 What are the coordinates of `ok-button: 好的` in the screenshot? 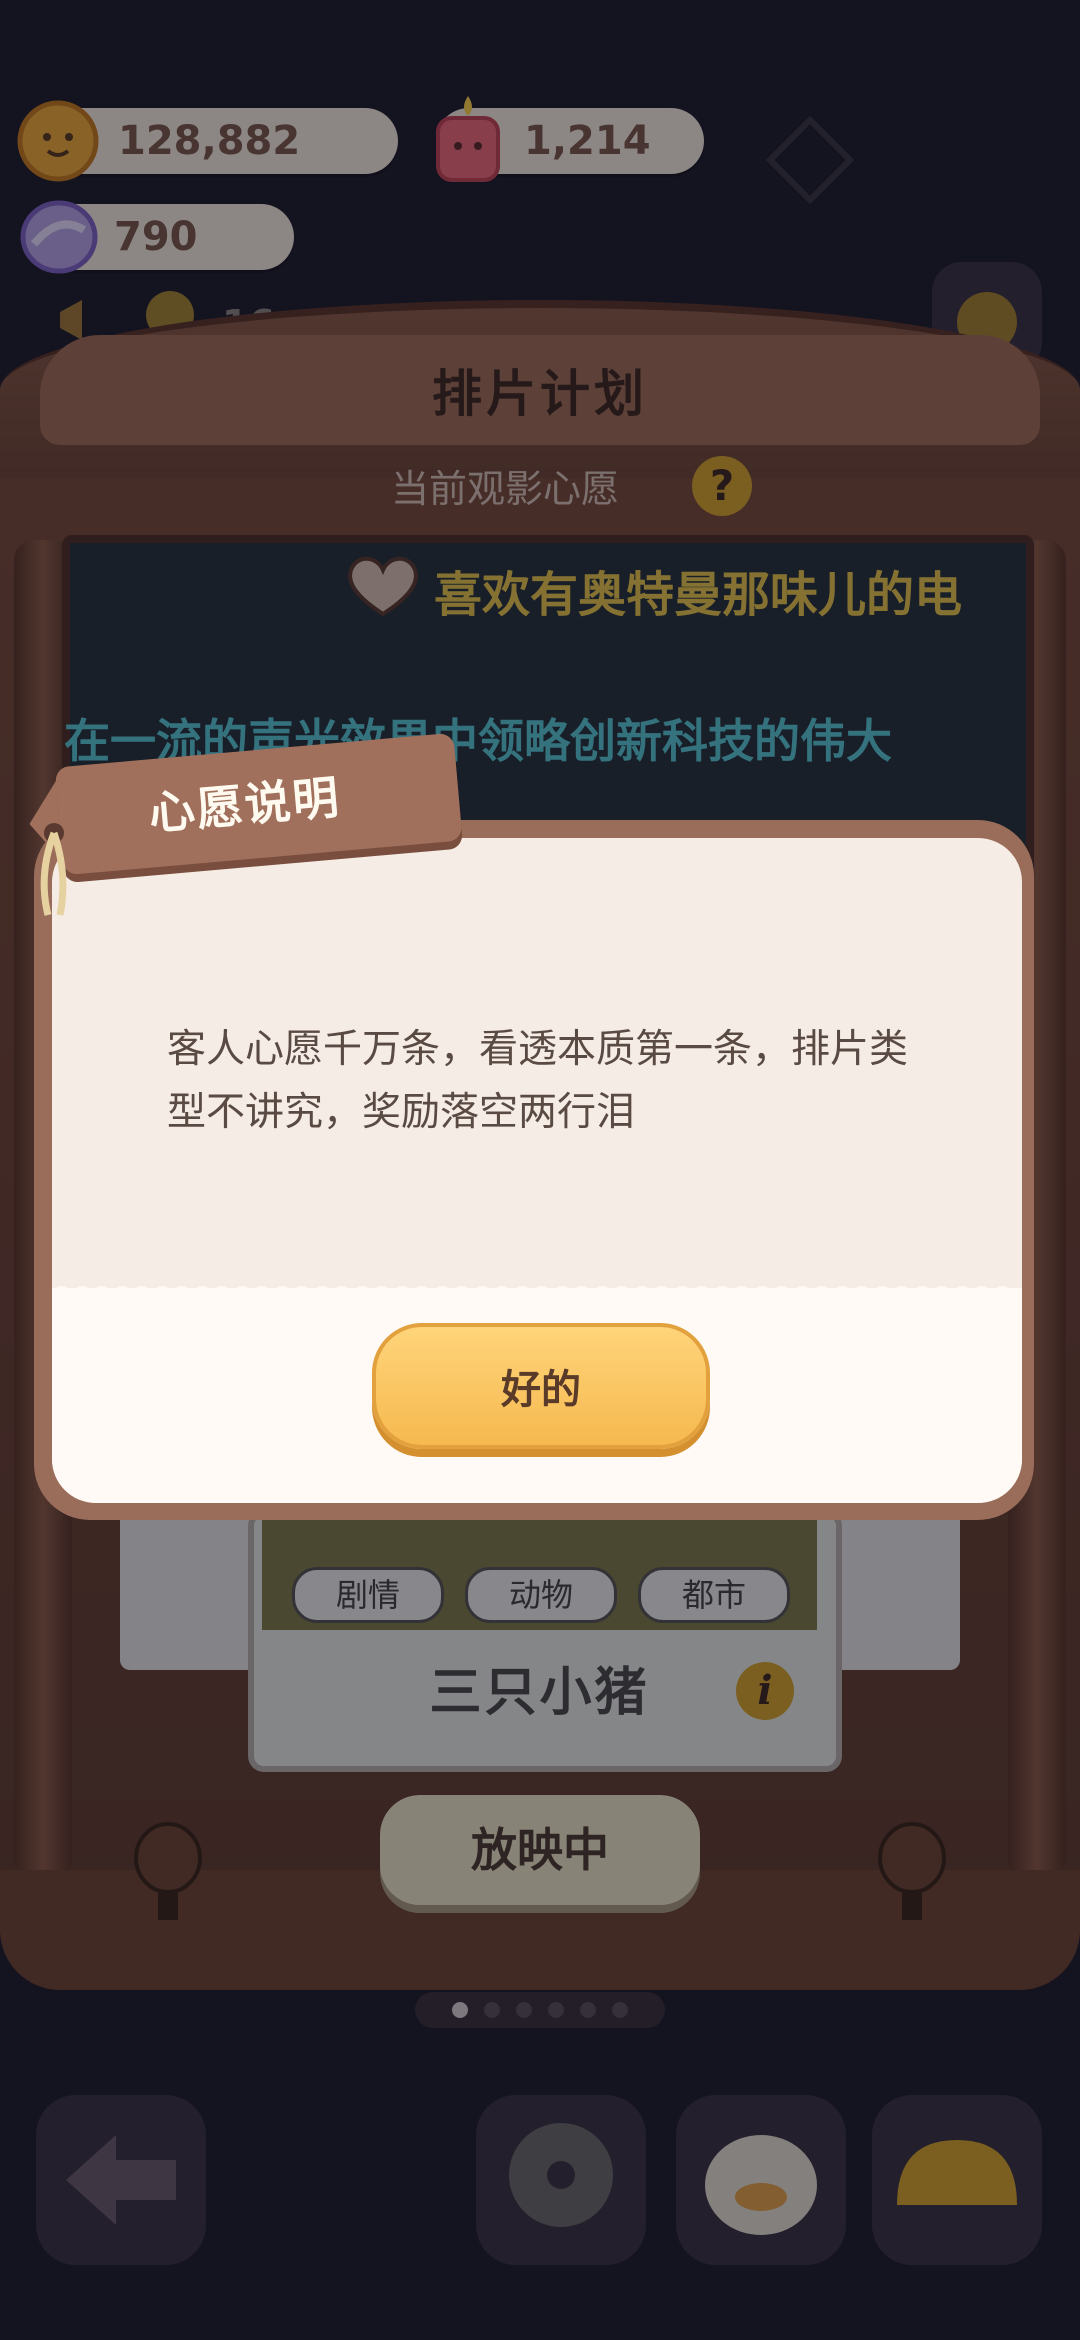 It's located at (541, 1386).